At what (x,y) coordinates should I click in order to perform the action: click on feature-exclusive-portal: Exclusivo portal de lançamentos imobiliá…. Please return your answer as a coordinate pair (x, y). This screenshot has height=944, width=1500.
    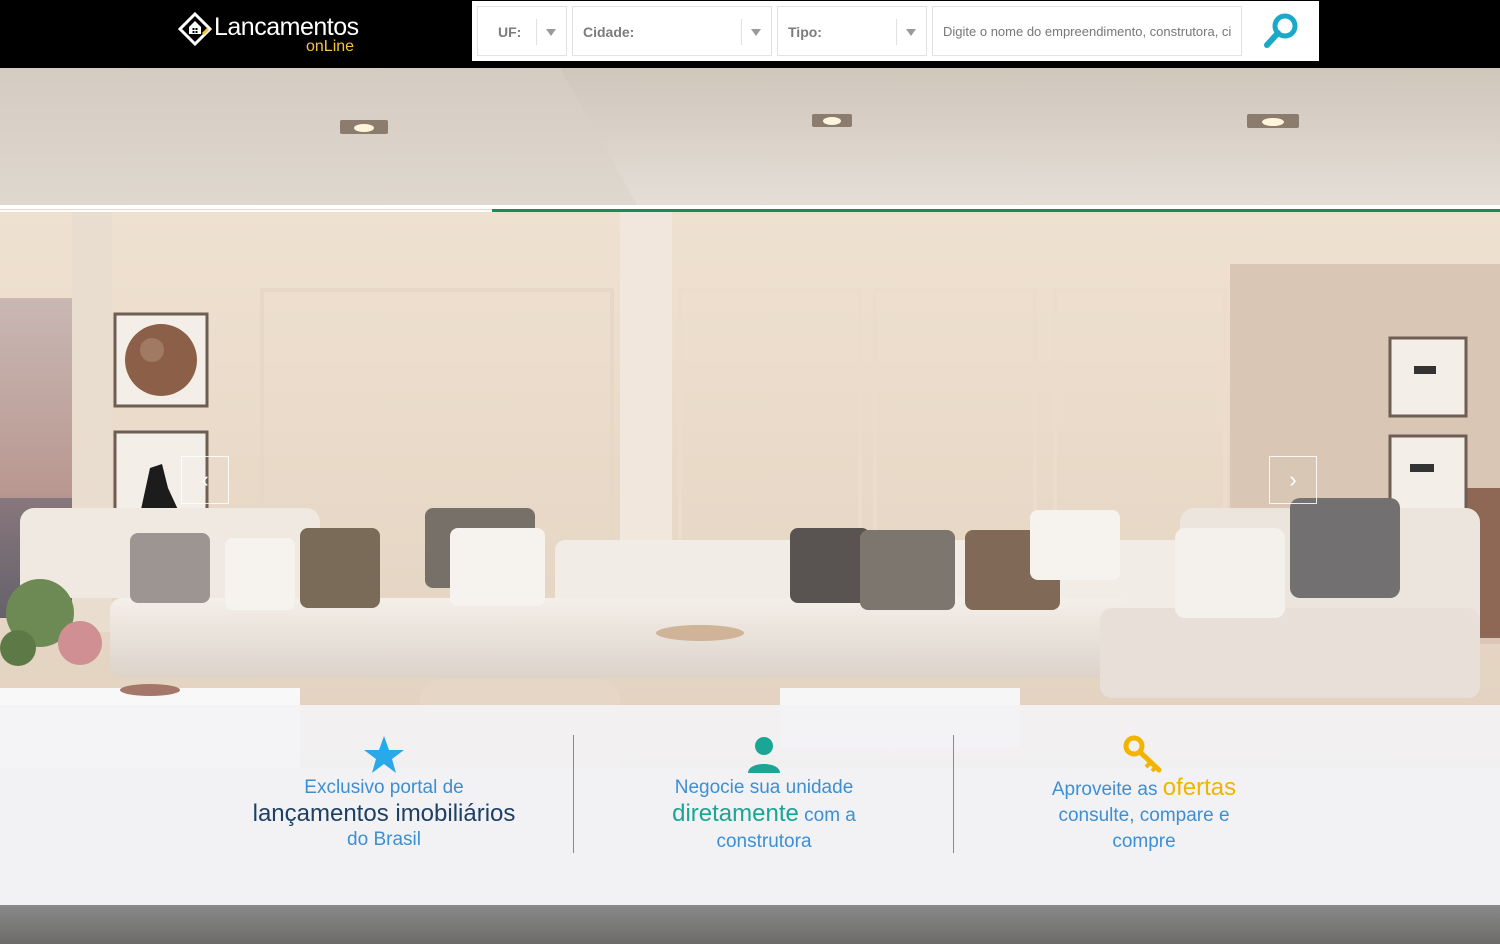
    Looking at the image, I should click on (384, 805).